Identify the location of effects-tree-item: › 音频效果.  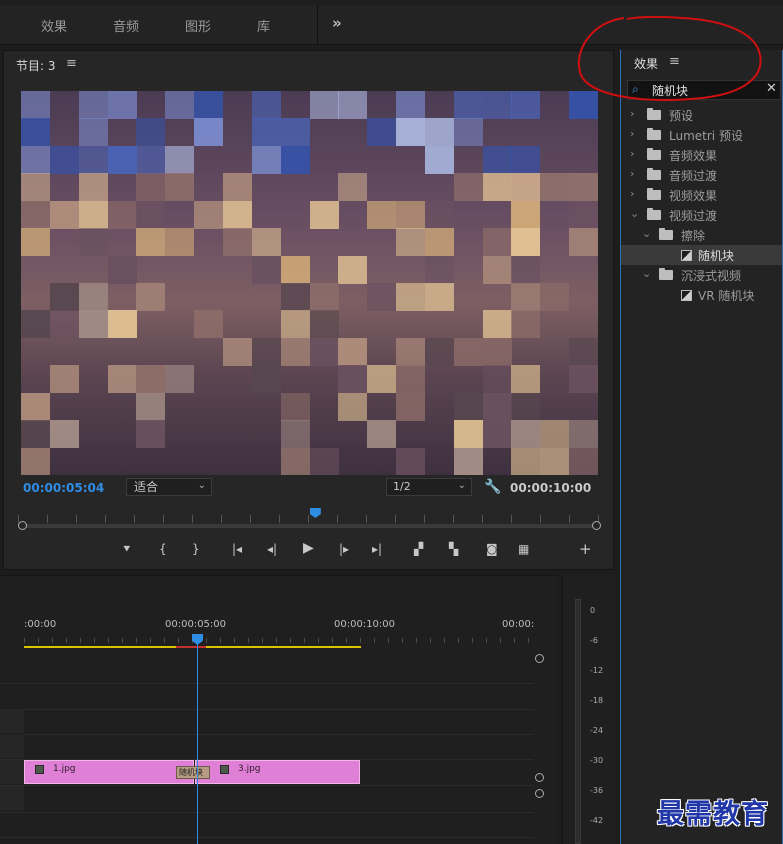
(701, 155).